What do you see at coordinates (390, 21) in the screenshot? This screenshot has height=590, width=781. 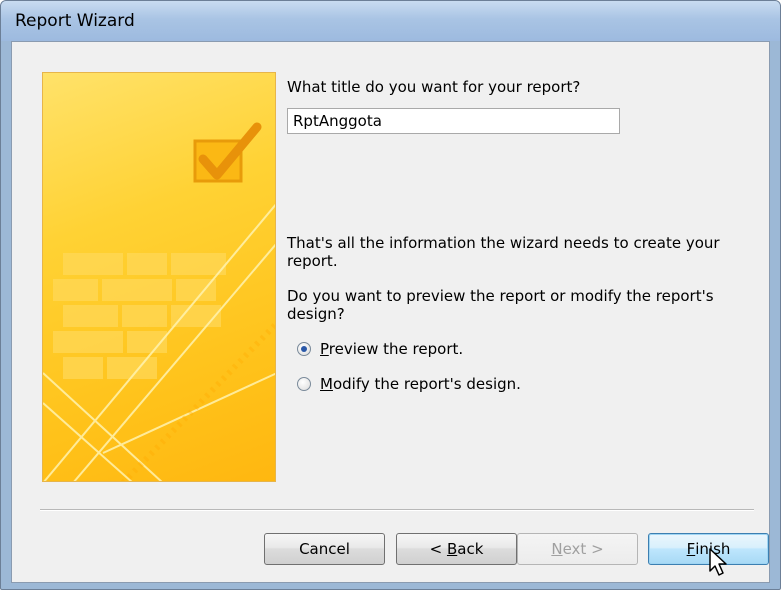 I see `title-bar: Report Wizard` at bounding box center [390, 21].